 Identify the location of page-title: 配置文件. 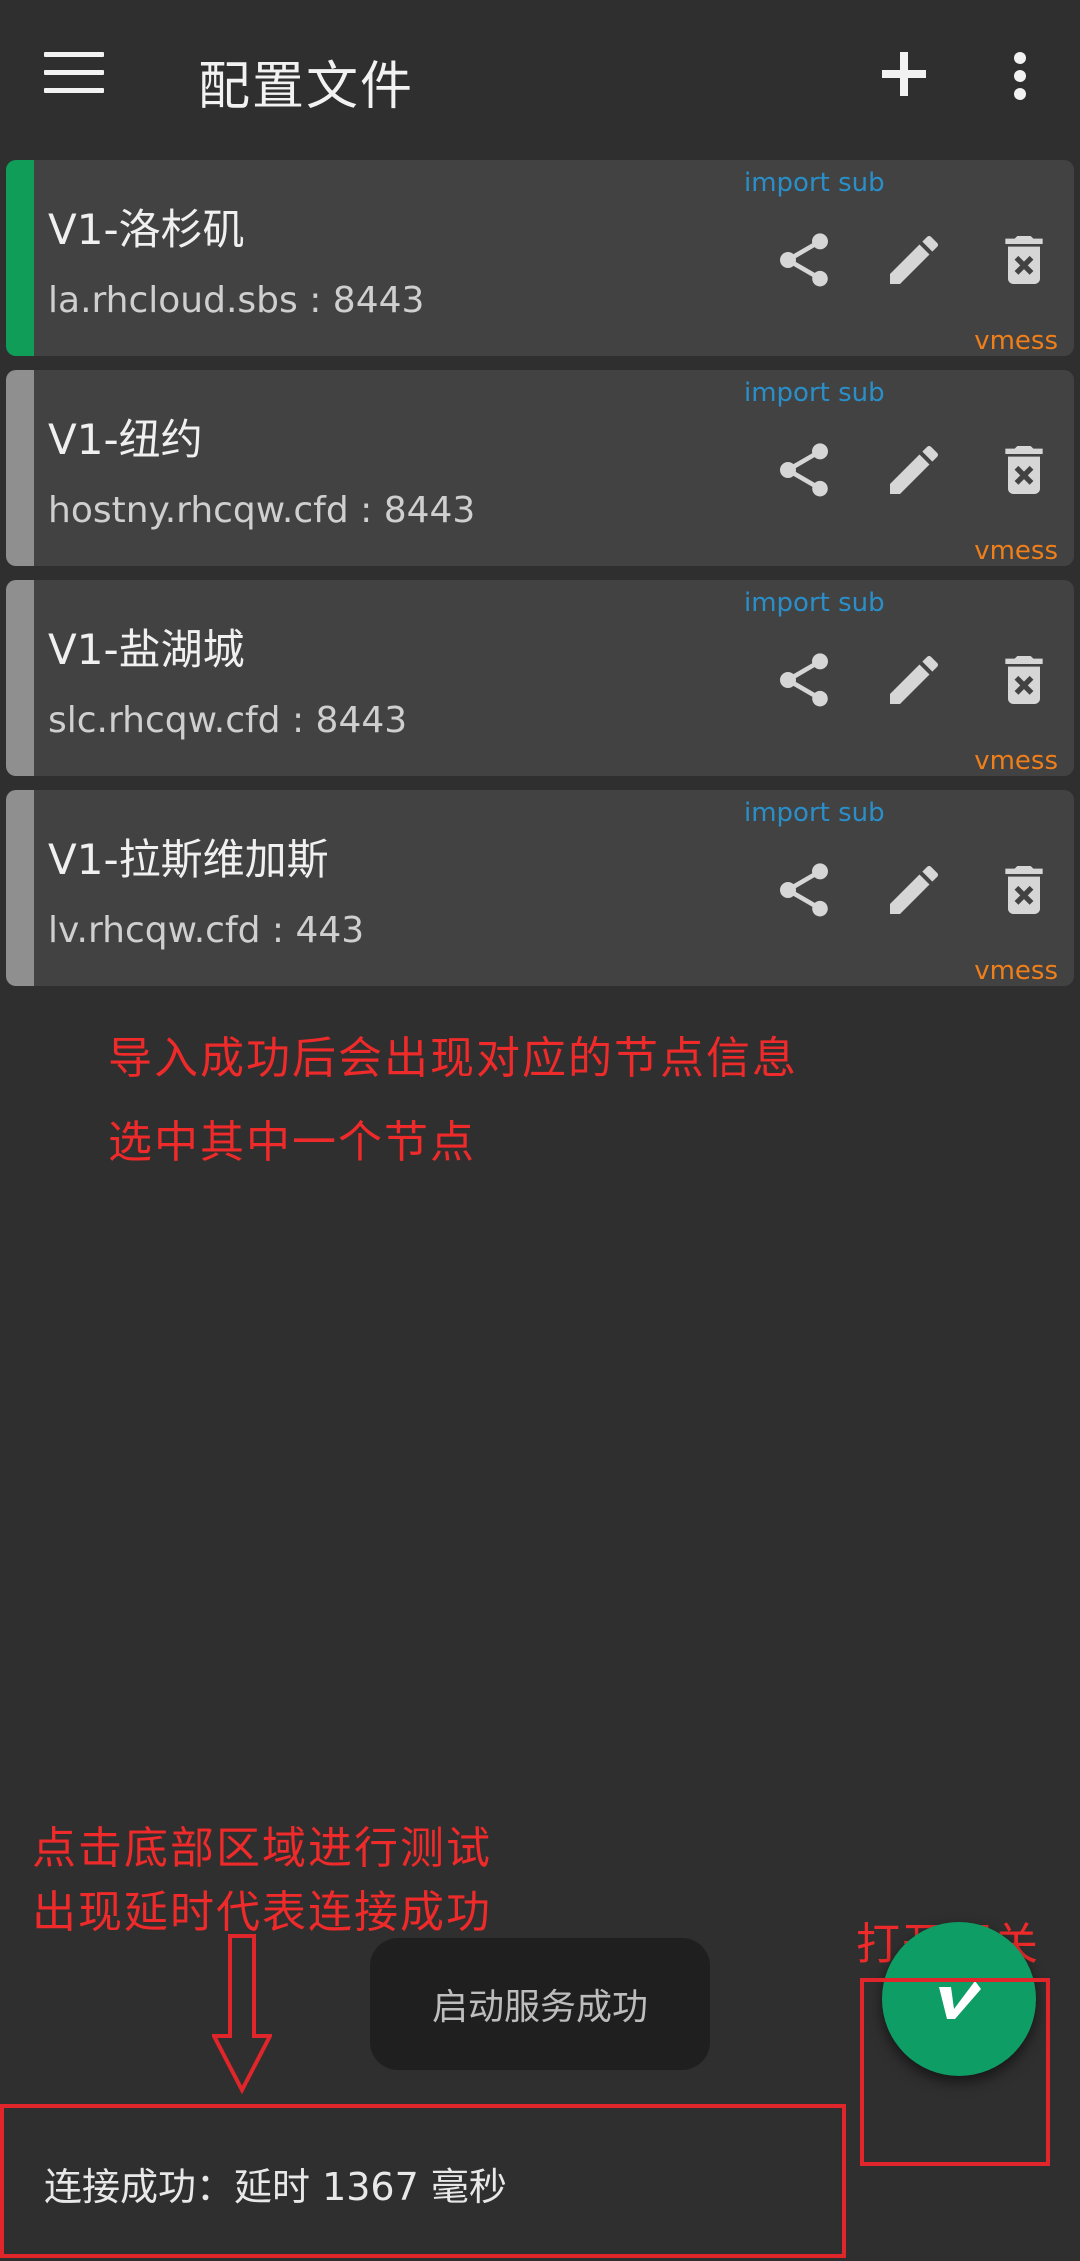
(306, 87).